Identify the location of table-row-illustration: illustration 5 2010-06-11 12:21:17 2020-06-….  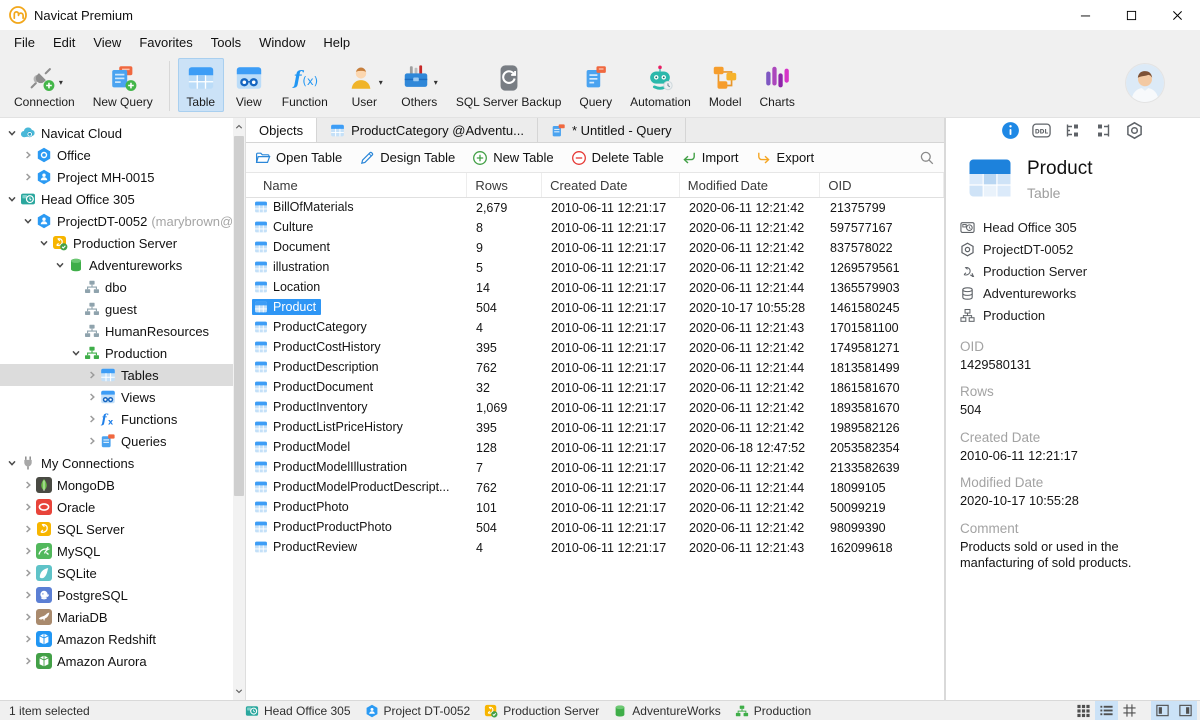
(595, 268).